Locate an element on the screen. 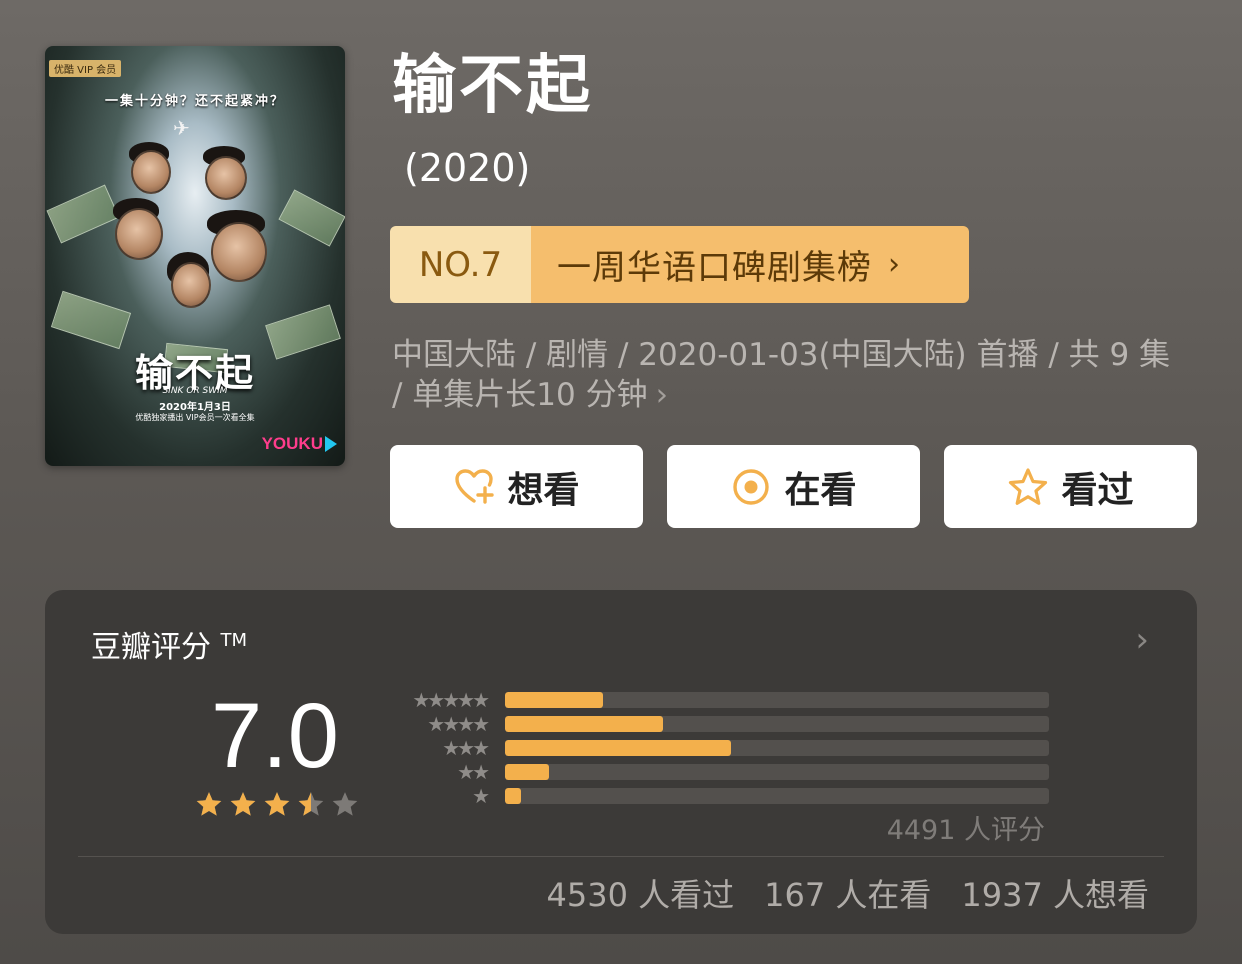  vip-tag: 优酷 VIP 会员 is located at coordinates (85, 68).